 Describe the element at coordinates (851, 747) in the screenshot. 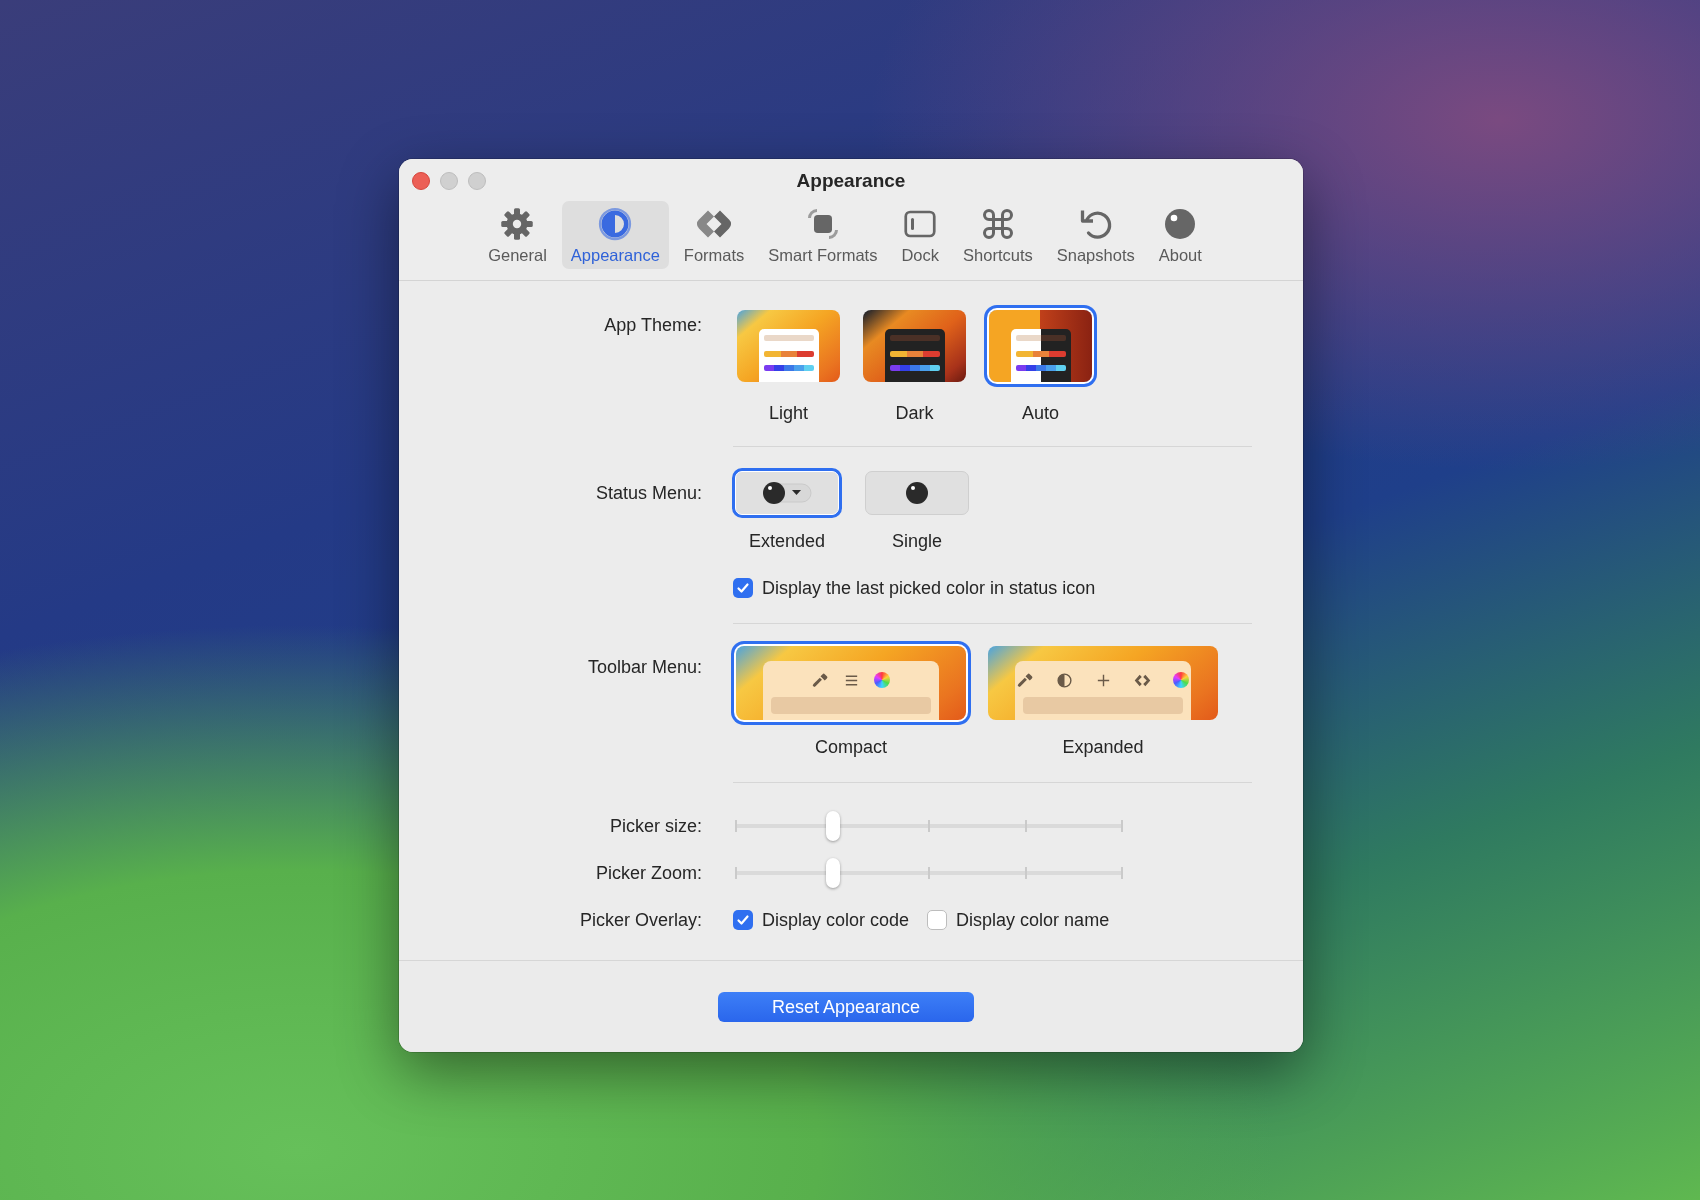

I see `option-label: Compact` at that location.